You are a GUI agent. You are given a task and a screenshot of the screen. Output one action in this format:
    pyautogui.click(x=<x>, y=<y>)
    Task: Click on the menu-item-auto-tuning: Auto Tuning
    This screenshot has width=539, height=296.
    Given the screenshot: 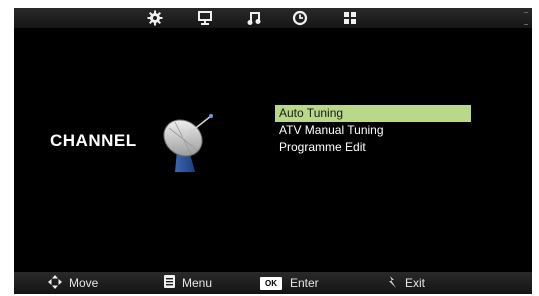 What is the action you would take?
    pyautogui.click(x=373, y=113)
    